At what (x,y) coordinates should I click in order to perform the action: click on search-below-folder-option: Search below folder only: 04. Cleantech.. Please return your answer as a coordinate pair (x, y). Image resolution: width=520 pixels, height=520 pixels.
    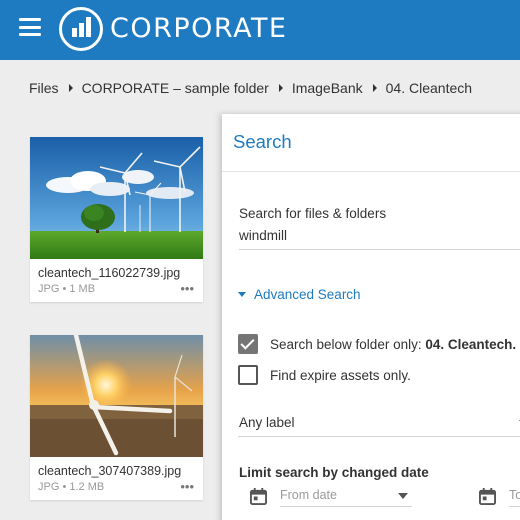
    Looking at the image, I should click on (377, 344).